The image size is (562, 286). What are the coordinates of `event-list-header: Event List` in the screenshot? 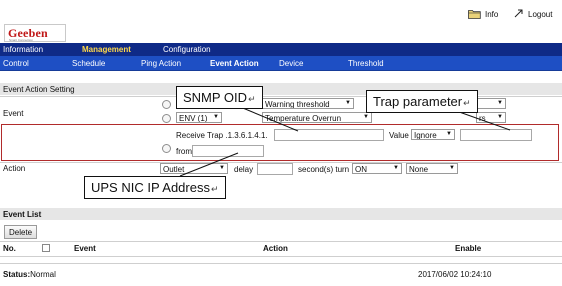 It's located at (281, 214).